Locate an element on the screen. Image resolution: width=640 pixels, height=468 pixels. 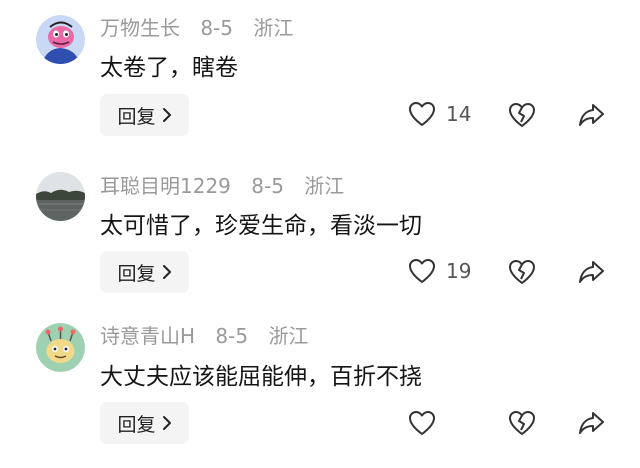
comment-text: 大丈夫应该能屈能伸，百折不挠 is located at coordinates (261, 377).